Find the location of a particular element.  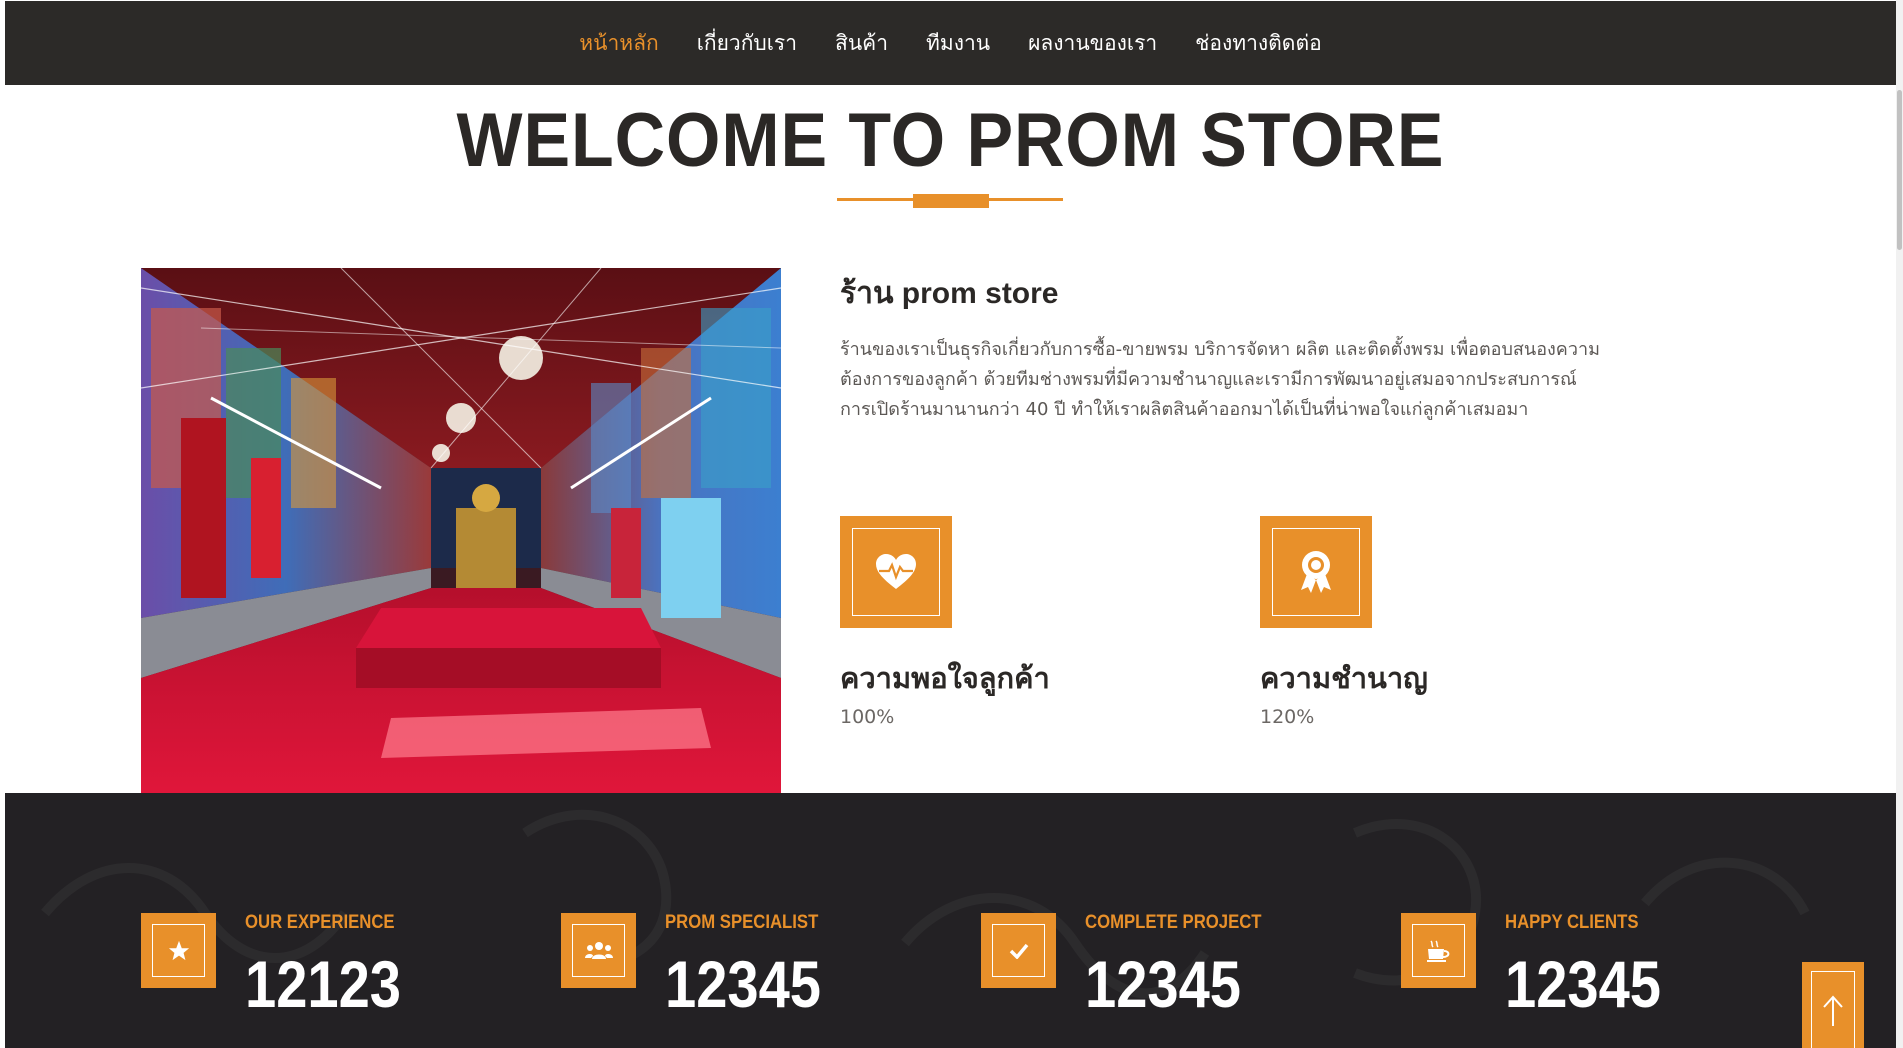

stat-icon-box-specialist is located at coordinates (598, 950).